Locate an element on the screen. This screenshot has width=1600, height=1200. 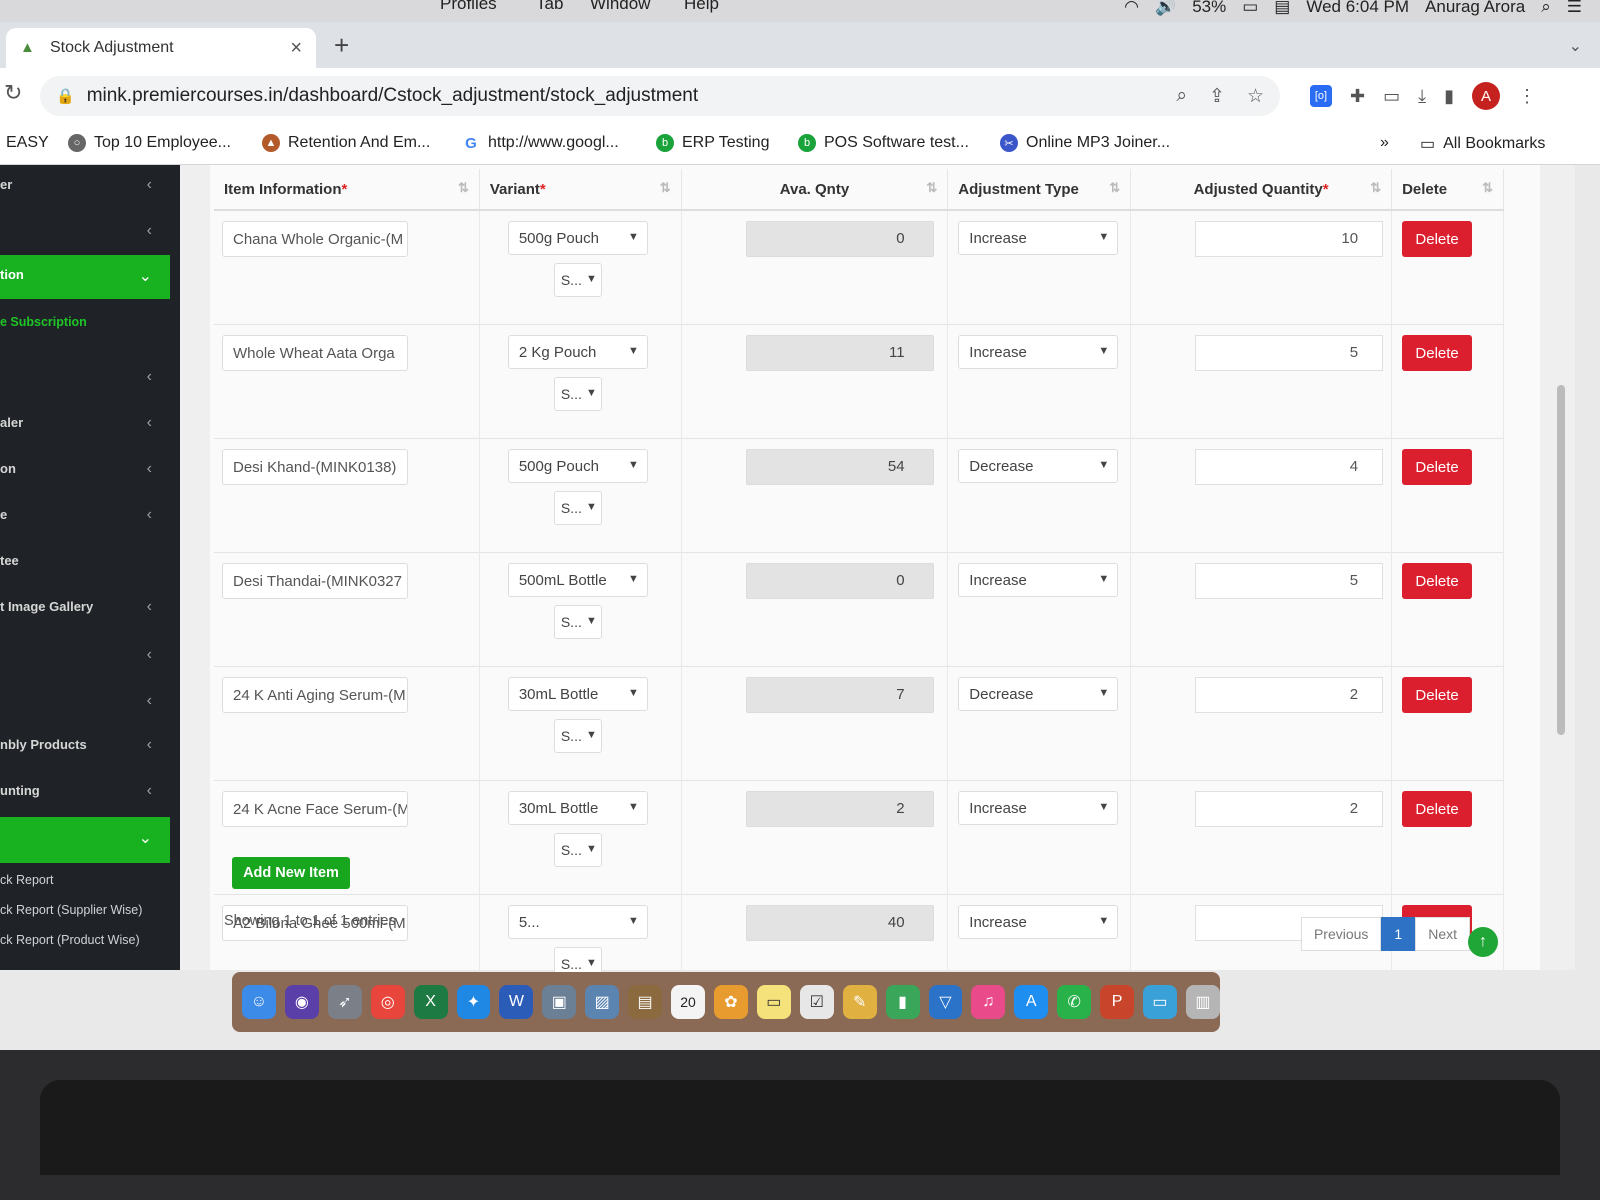
sidebar-item-1: er ‹ is located at coordinates (85, 187).